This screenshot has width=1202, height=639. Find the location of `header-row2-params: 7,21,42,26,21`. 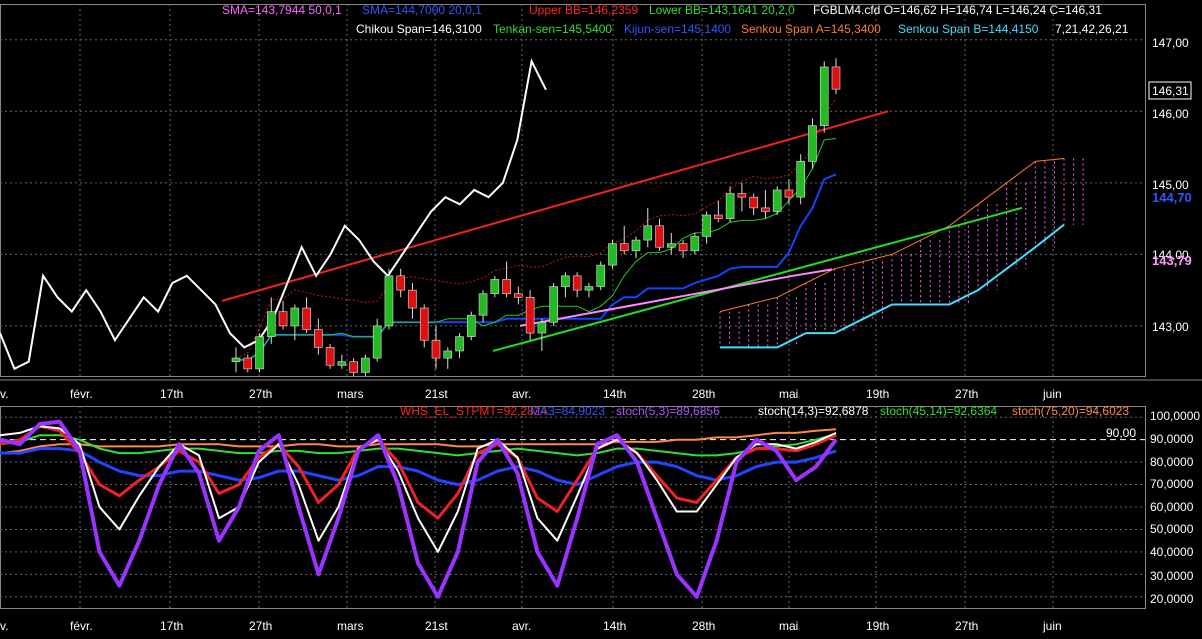

header-row2-params: 7,21,42,26,21 is located at coordinates (1092, 29).